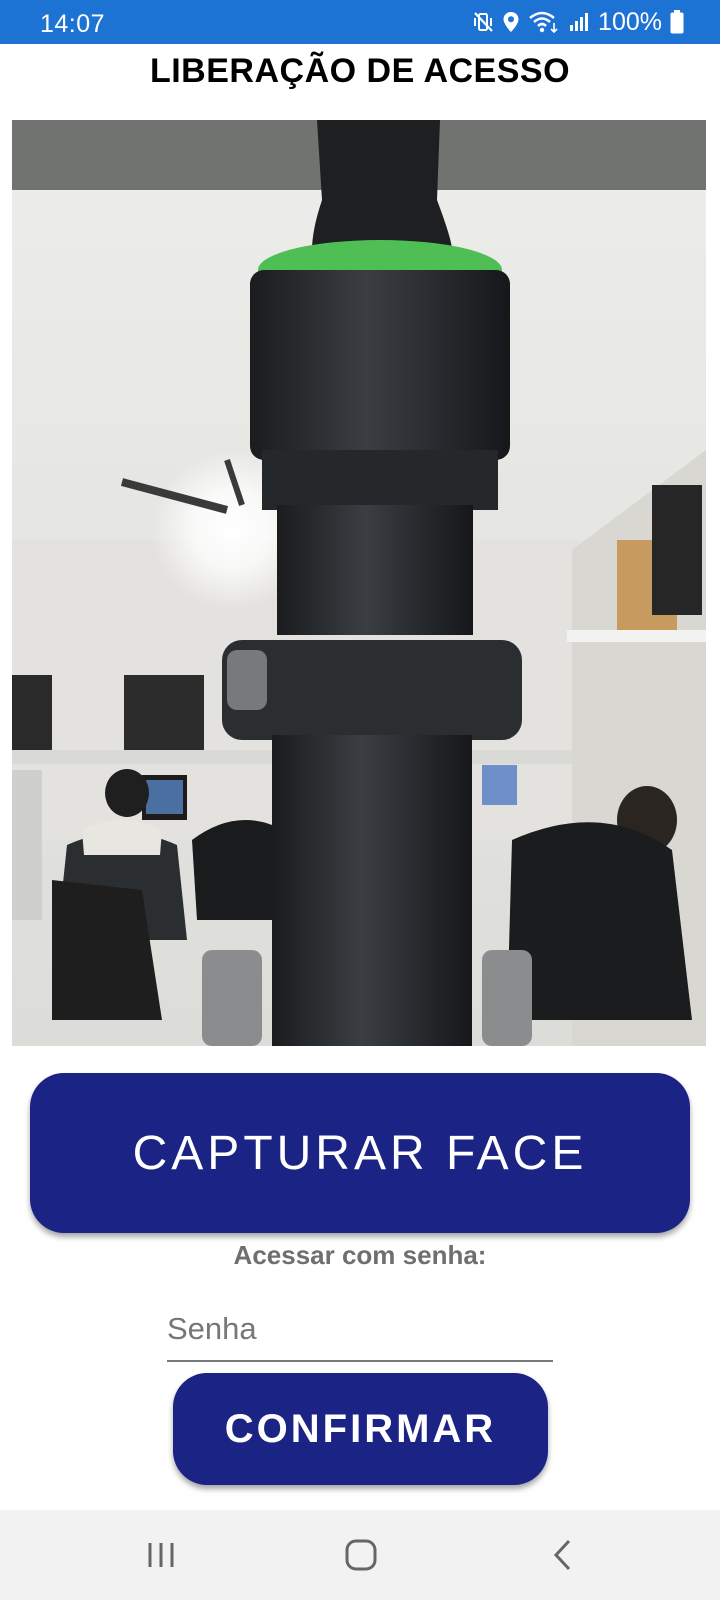 This screenshot has height=1600, width=720. I want to click on password-prompt-label: Acessar com senha:, so click(360, 1255).